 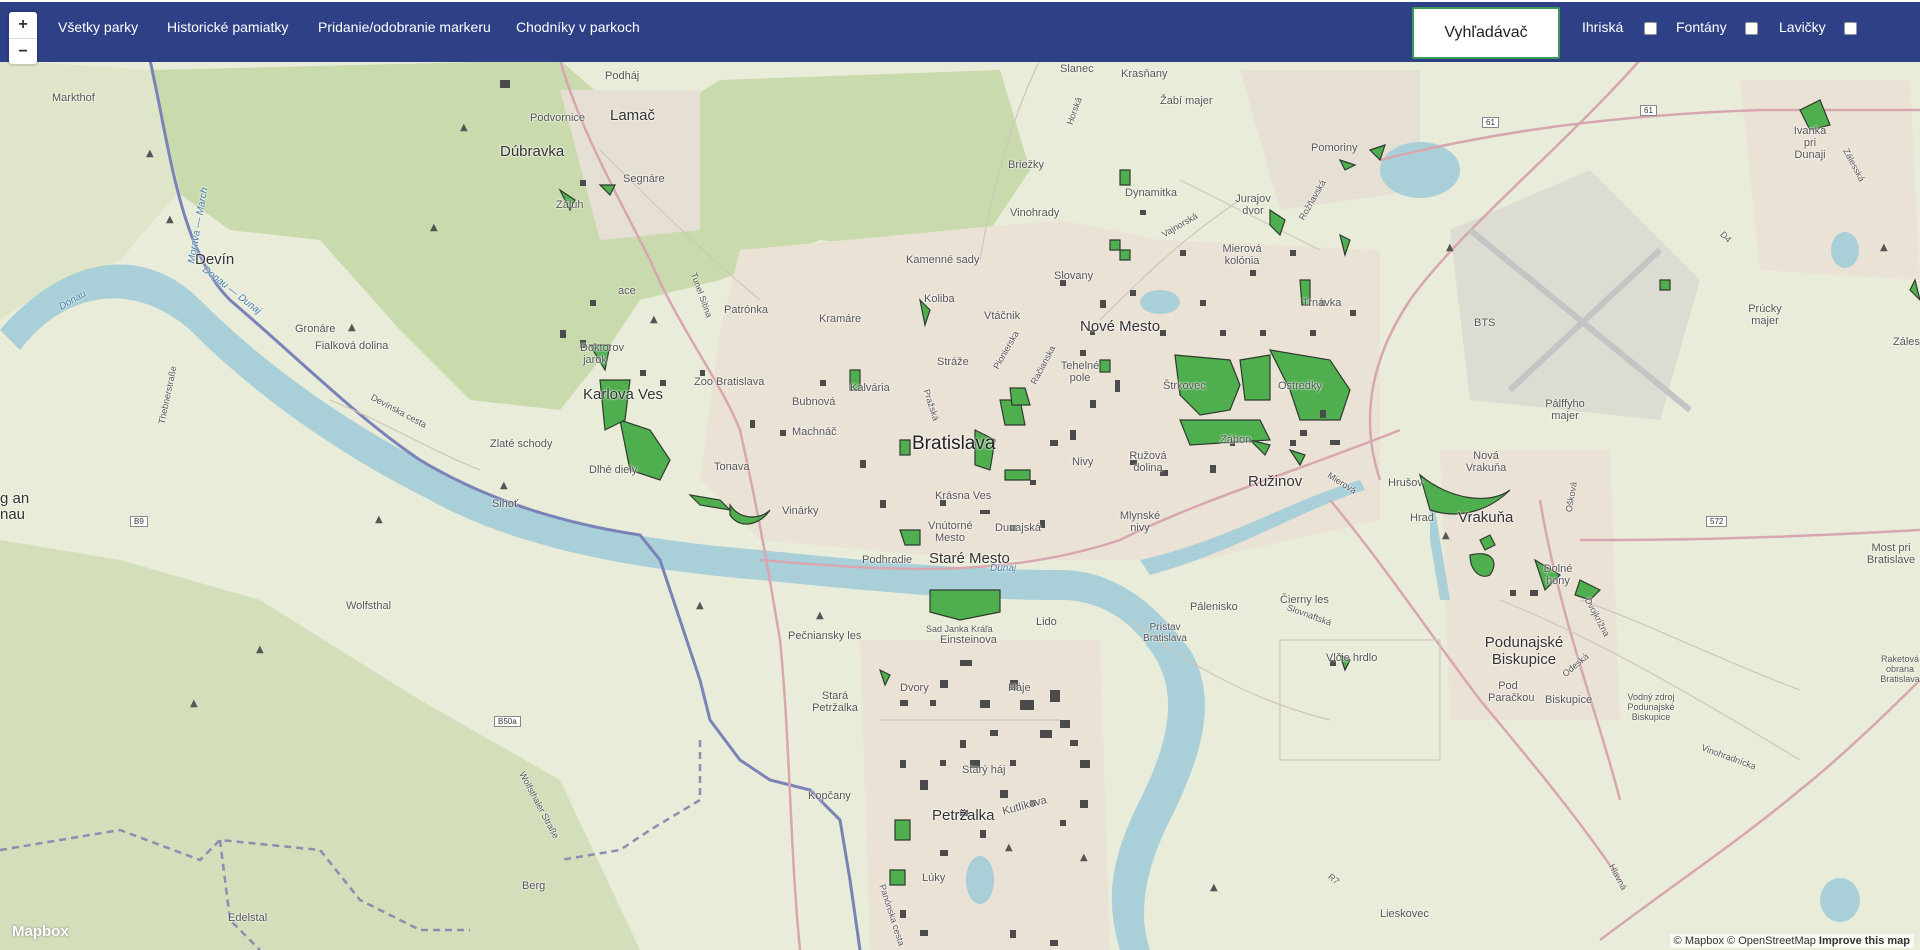 I want to click on zoom-out-button: −, so click(x=23, y=52).